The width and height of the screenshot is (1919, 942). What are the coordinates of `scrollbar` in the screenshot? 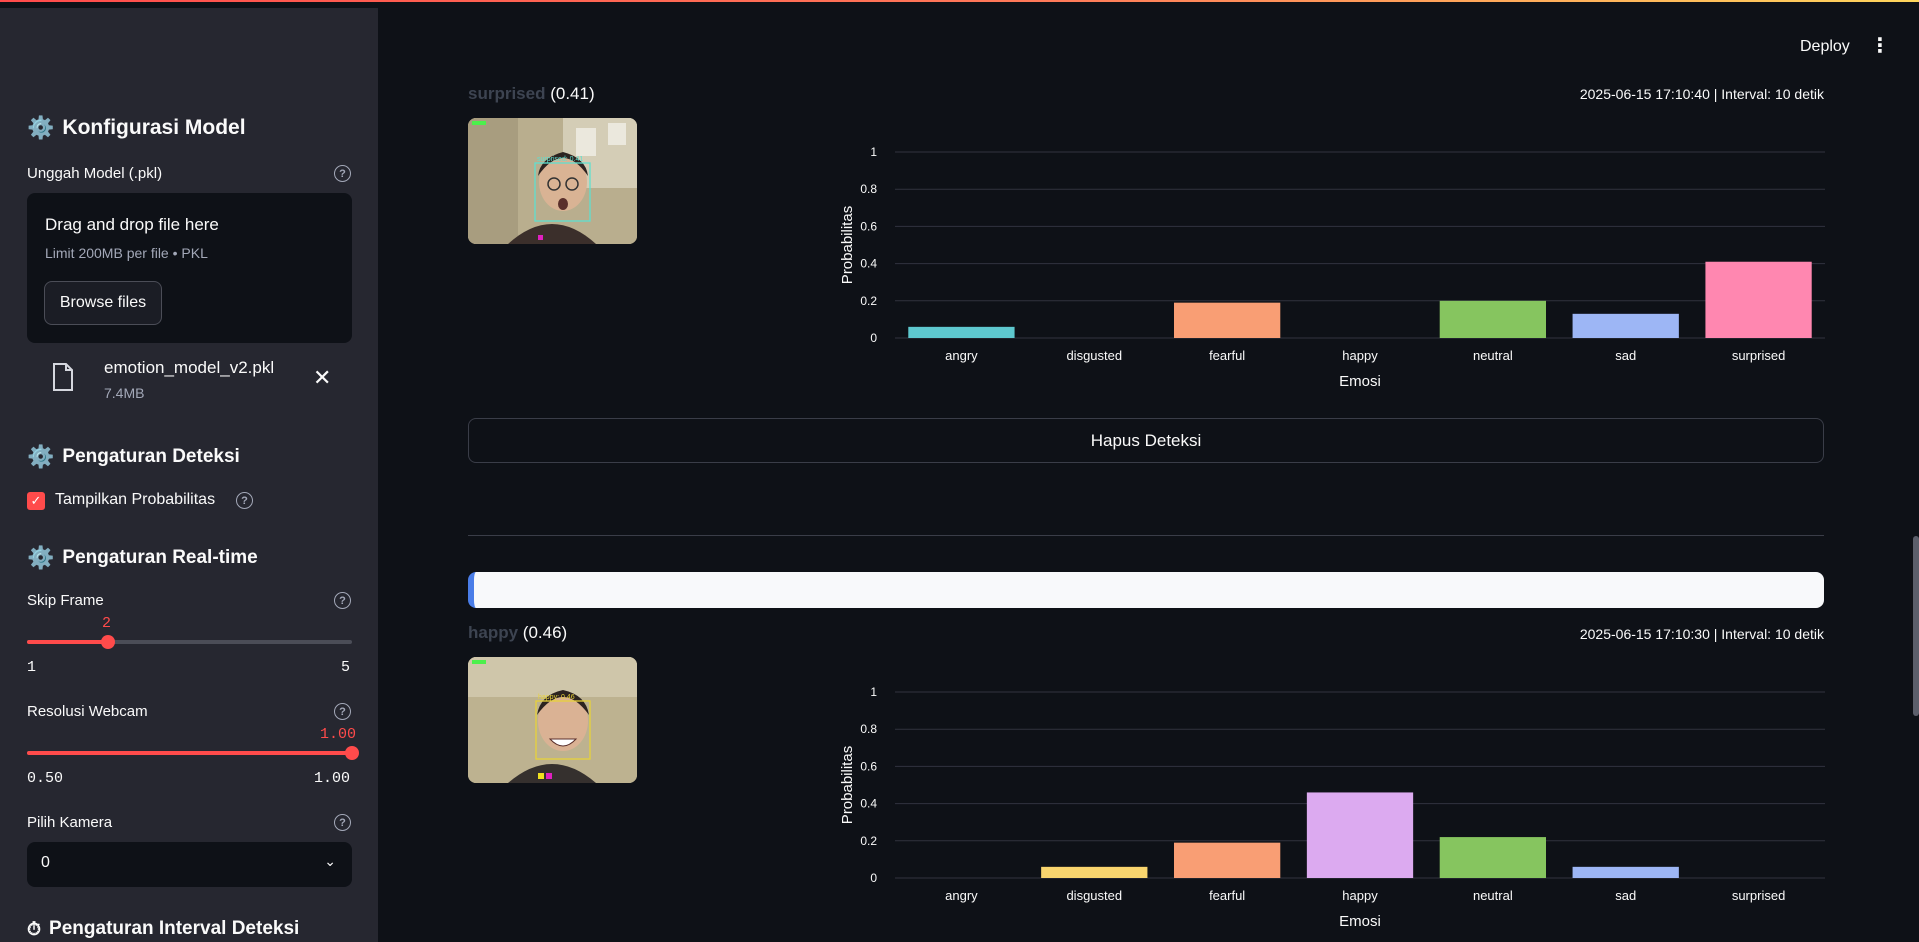 It's located at (1916, 626).